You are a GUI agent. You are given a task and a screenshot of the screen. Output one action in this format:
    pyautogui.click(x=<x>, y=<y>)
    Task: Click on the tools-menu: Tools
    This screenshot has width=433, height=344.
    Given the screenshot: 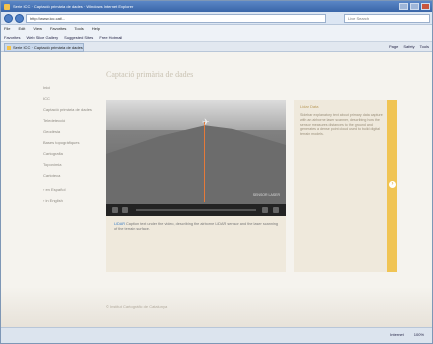 What is the action you would take?
    pyautogui.click(x=424, y=46)
    